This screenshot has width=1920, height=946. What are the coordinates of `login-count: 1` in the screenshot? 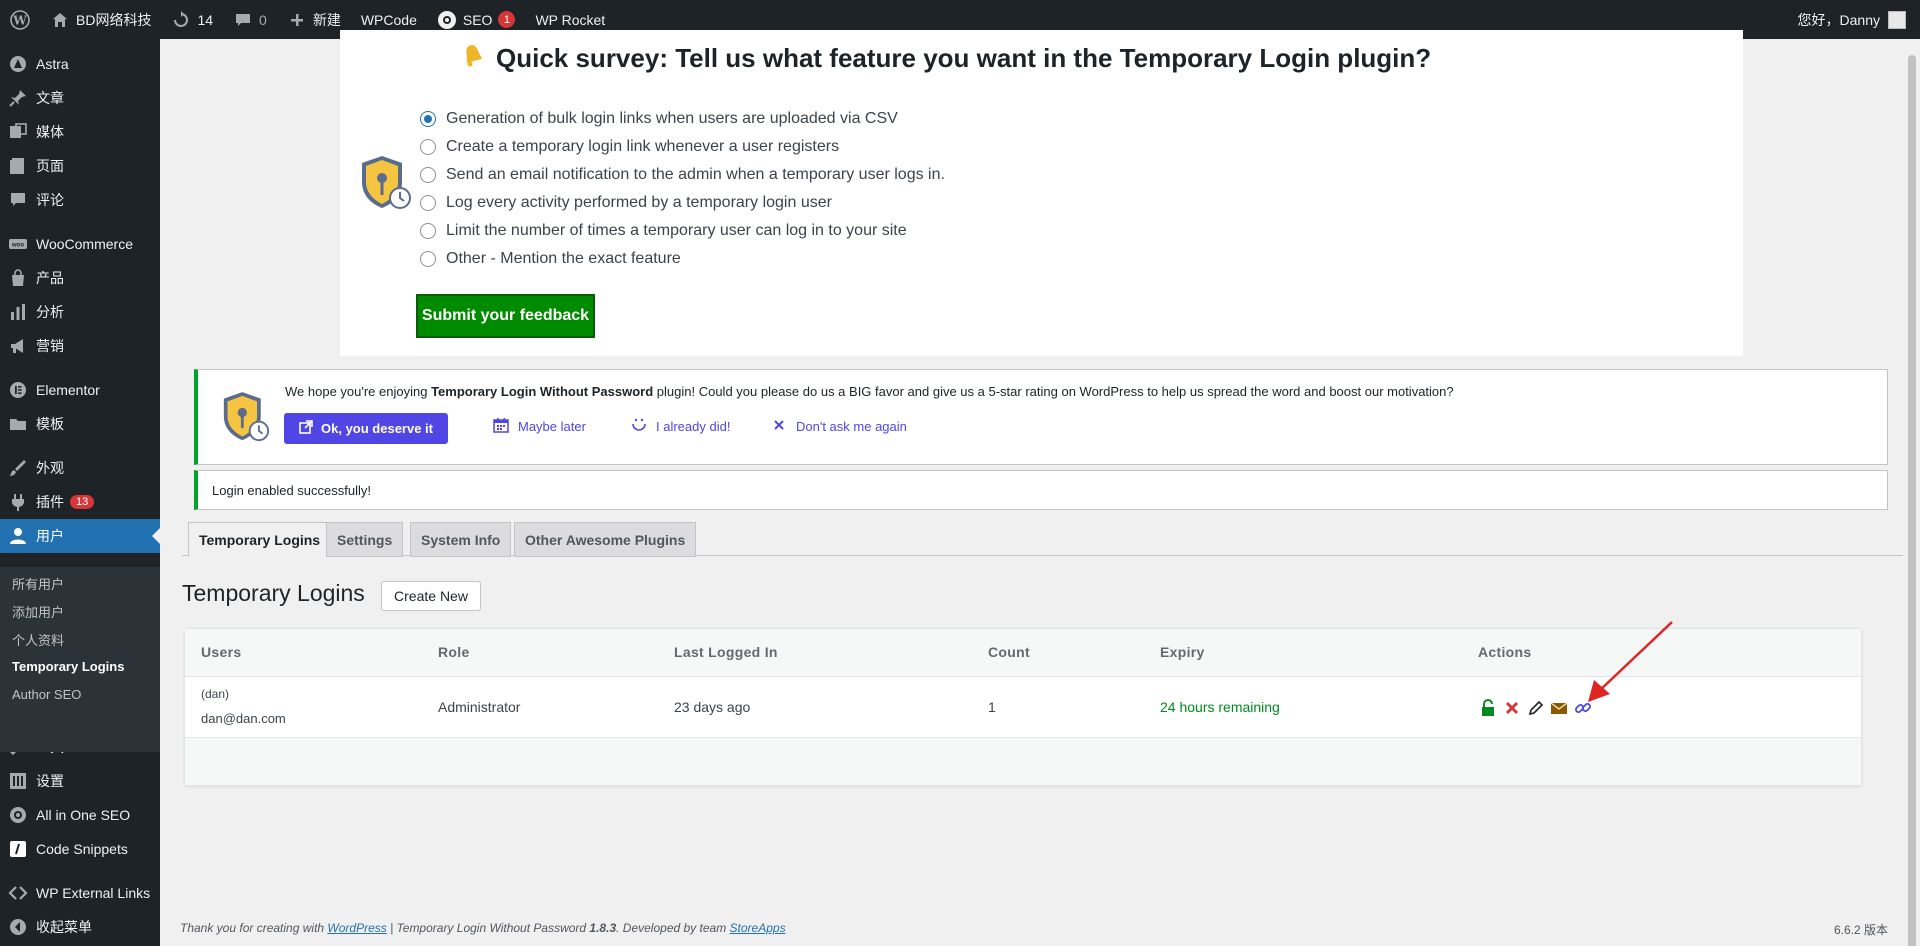 It's located at (992, 707).